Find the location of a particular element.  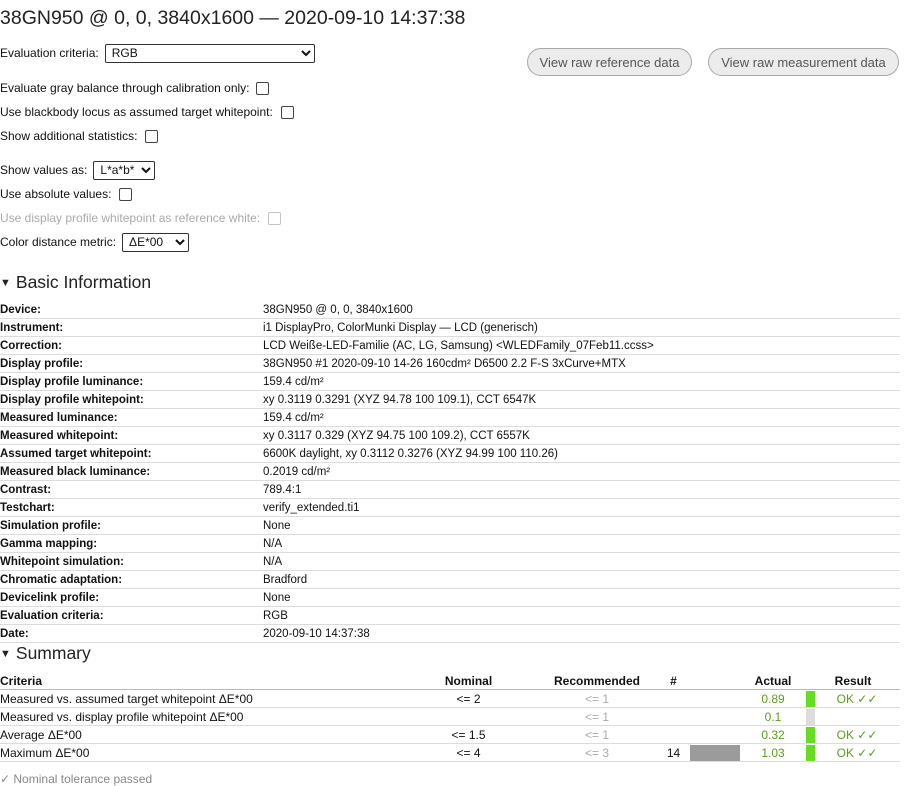

summary-nominal: <= 4 is located at coordinates (468, 752).